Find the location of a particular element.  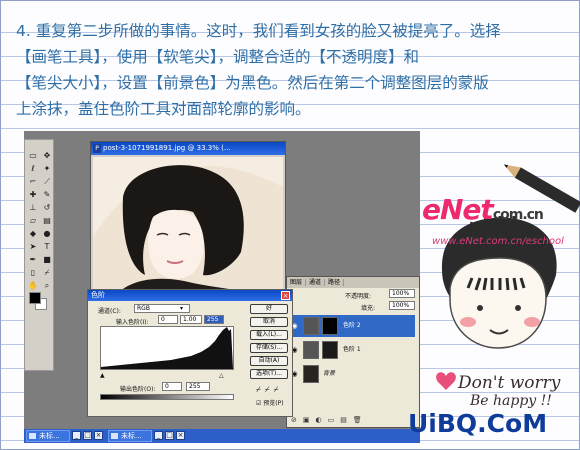

notes-tool-icon: ▯ is located at coordinates (33, 272).